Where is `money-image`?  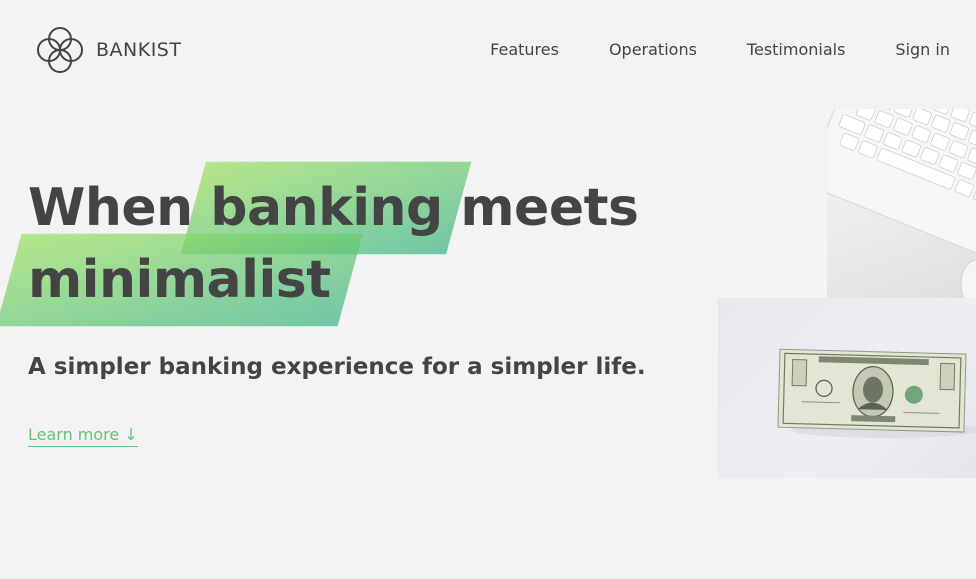
money-image is located at coordinates (847, 388).